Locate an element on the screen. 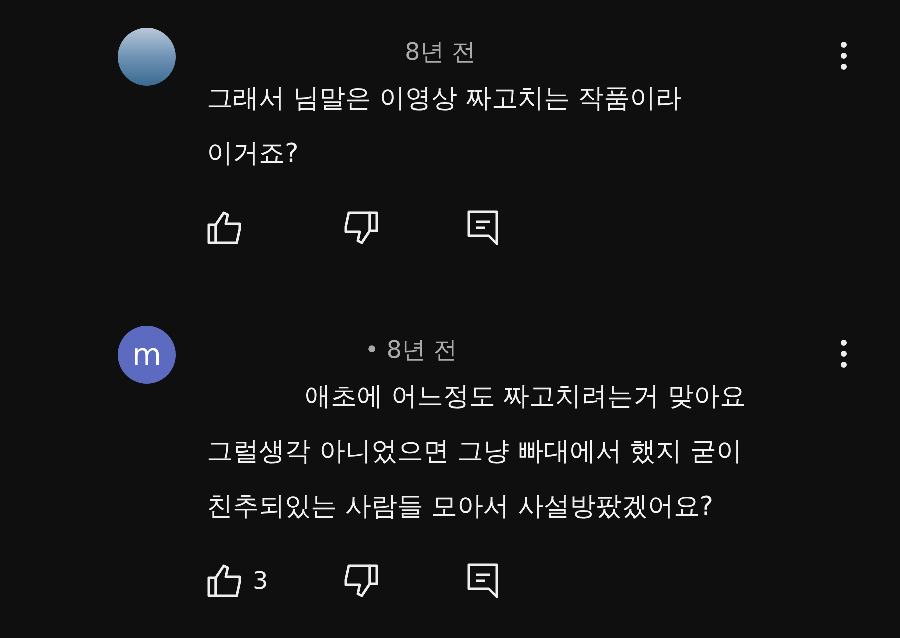 This screenshot has height=638, width=900. comment-timestamp: 8년 전 is located at coordinates (440, 52).